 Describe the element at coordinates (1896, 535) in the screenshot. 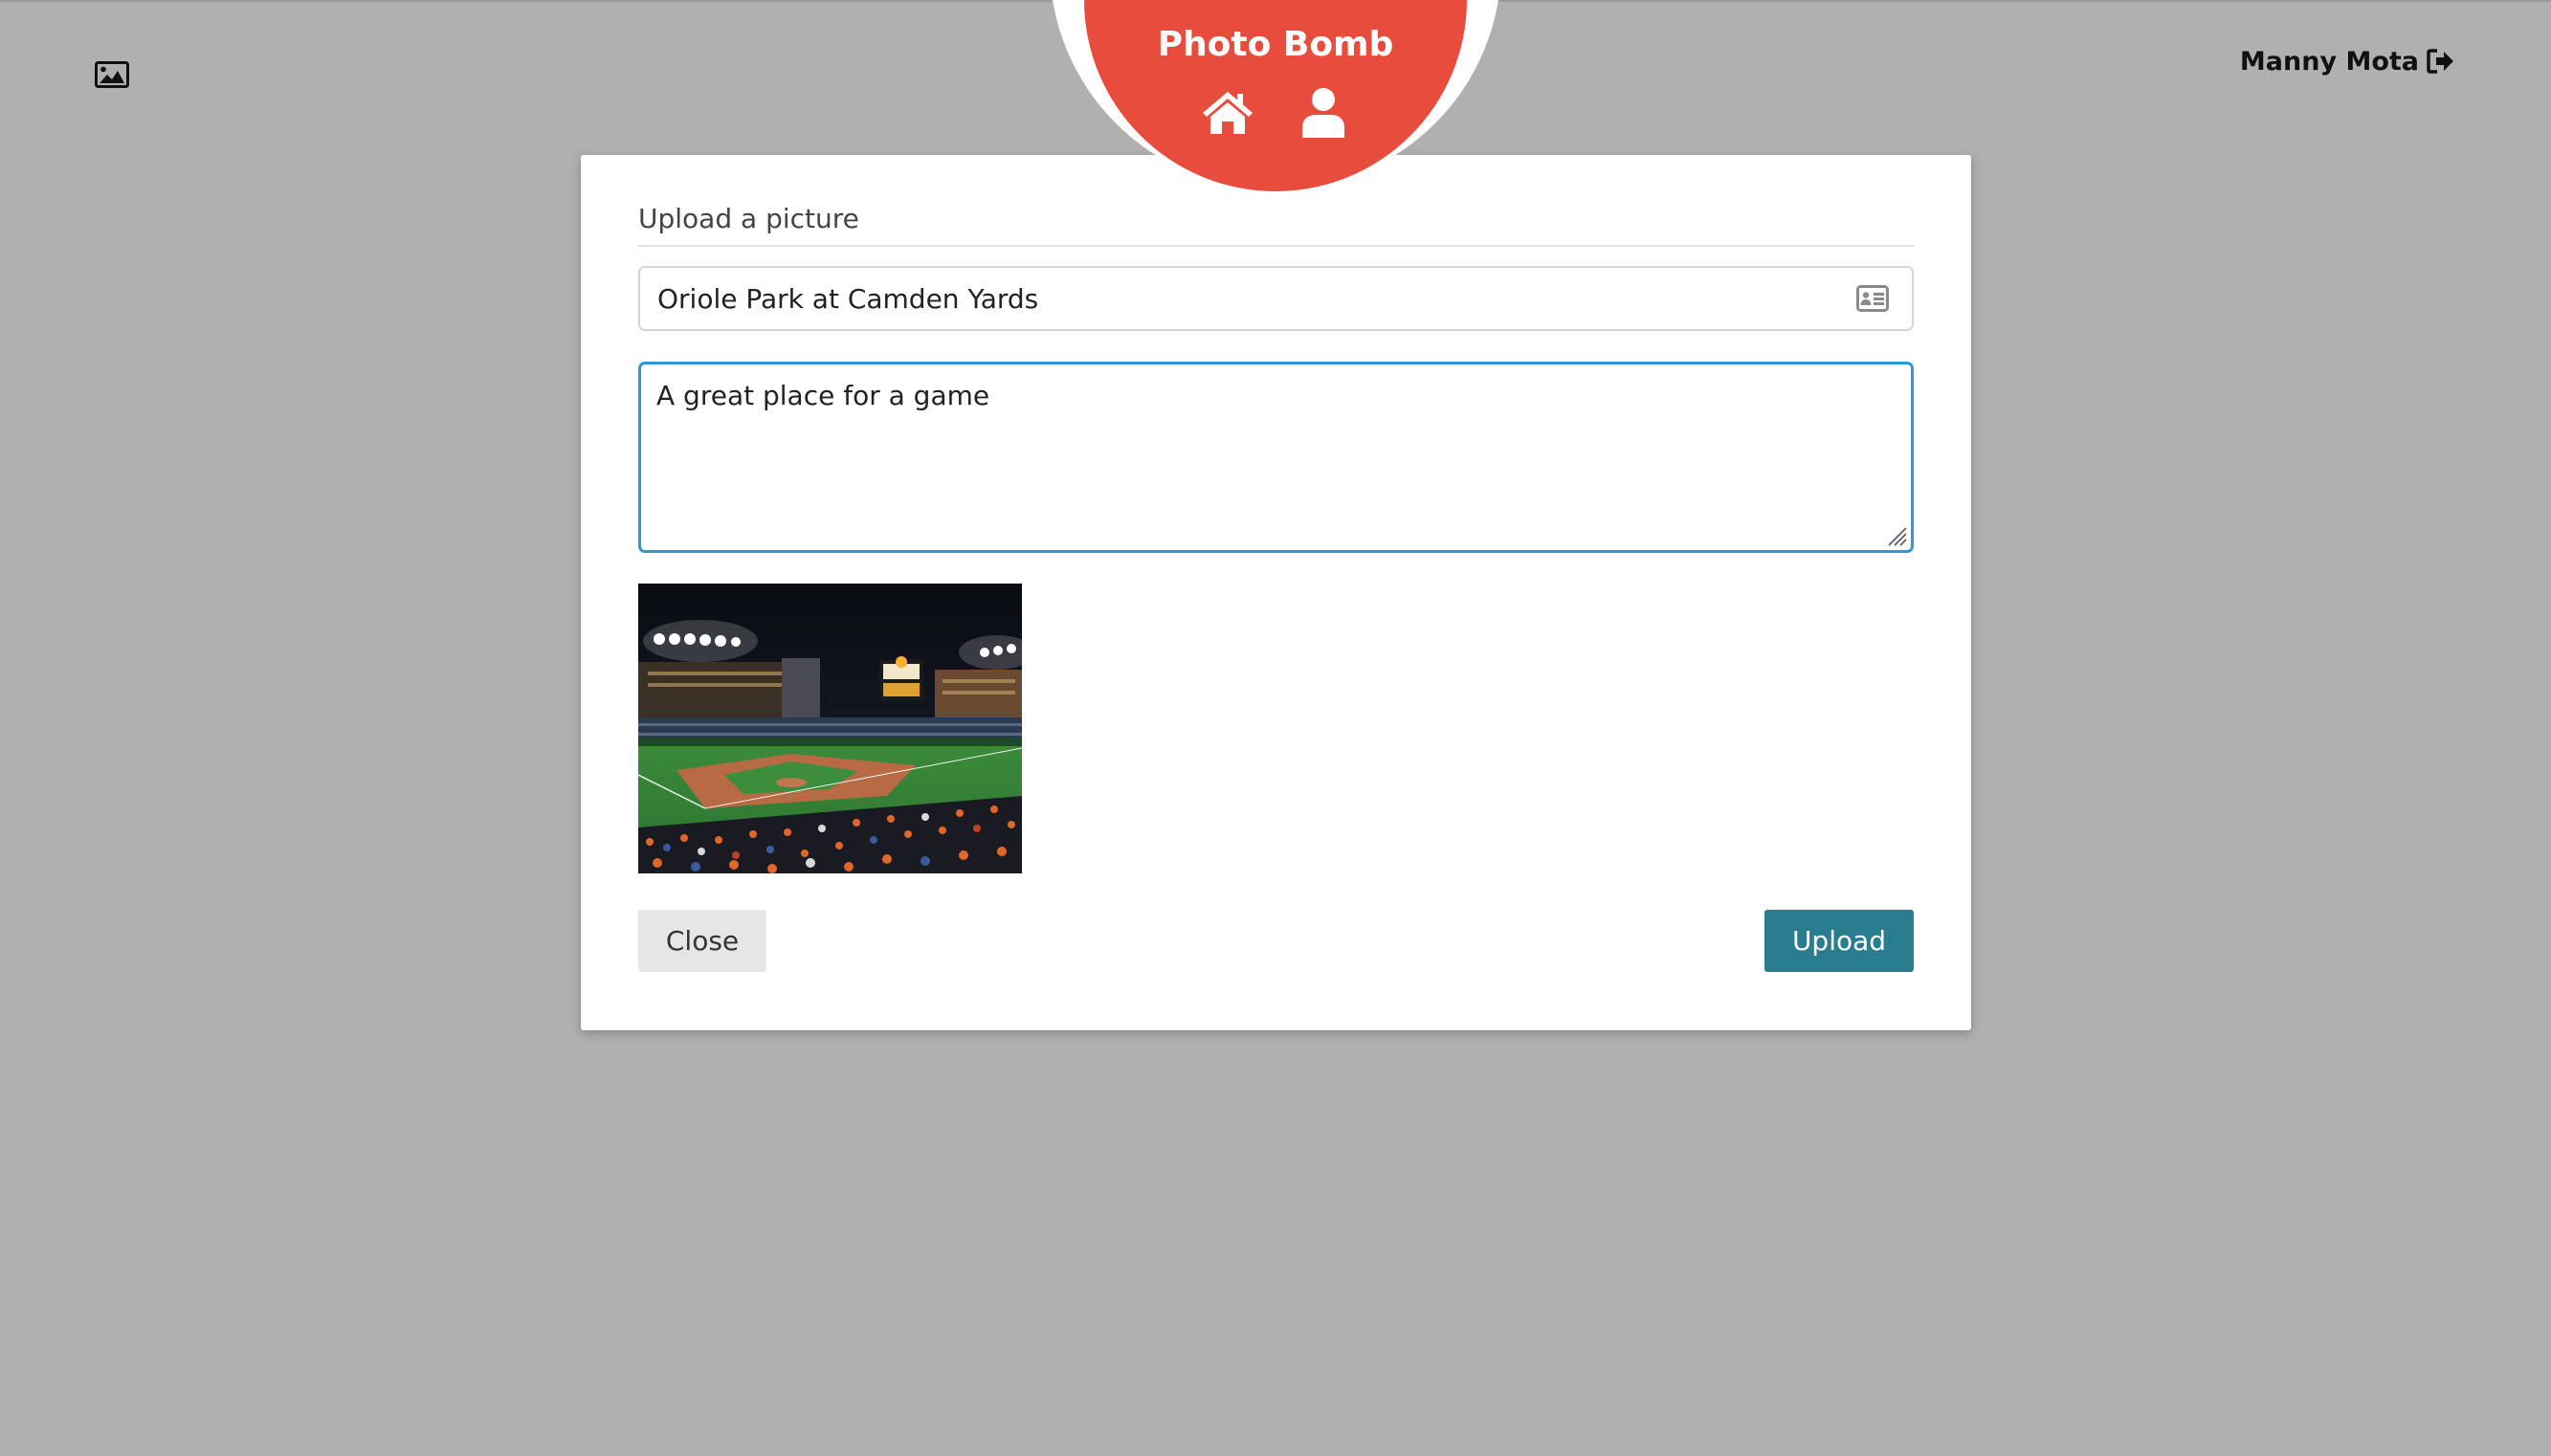

I see `resize-handle` at that location.